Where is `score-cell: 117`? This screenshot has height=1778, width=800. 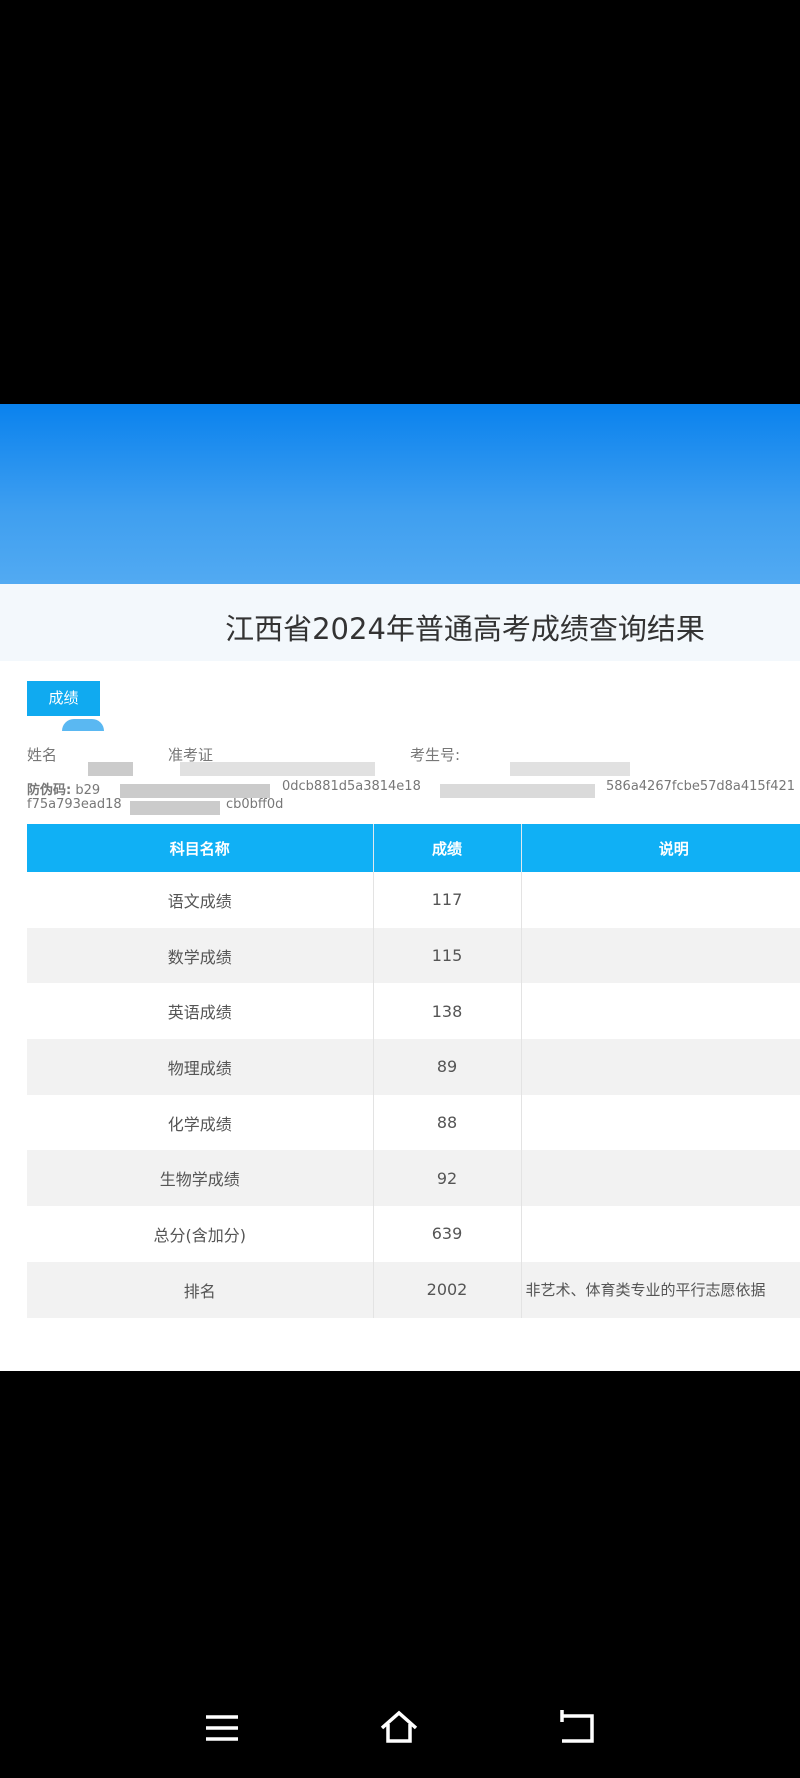 score-cell: 117 is located at coordinates (447, 900).